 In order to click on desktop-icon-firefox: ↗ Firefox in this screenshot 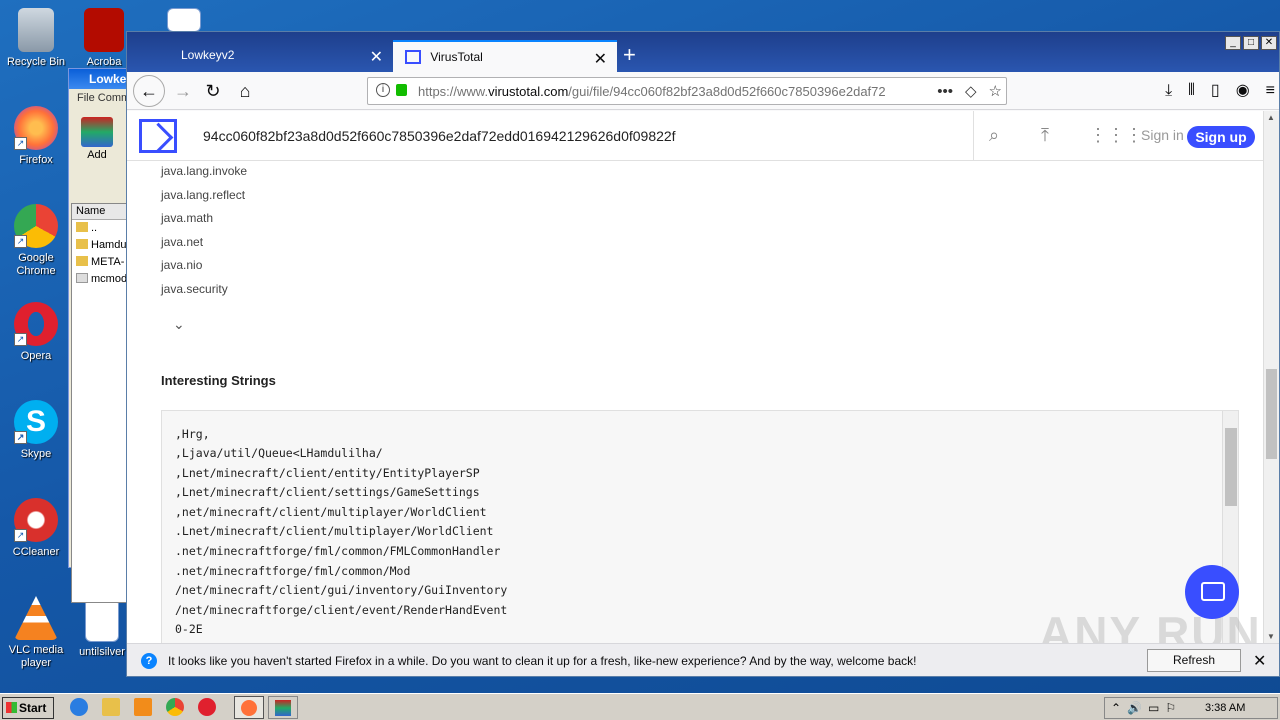, I will do `click(36, 136)`.